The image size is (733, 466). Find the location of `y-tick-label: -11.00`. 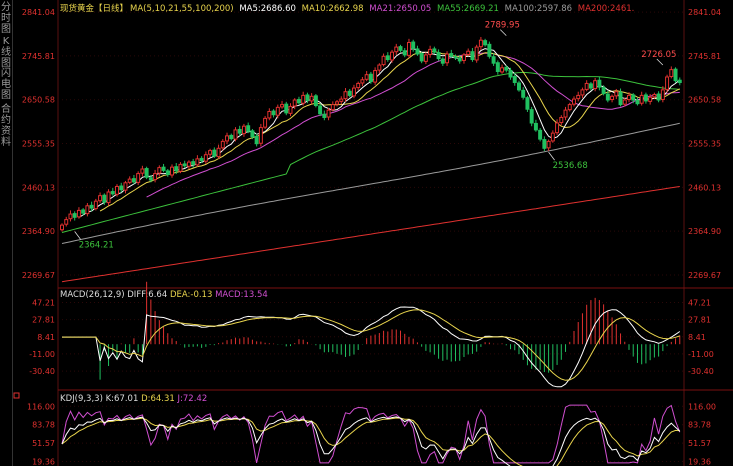

y-tick-label: -11.00 is located at coordinates (701, 354).